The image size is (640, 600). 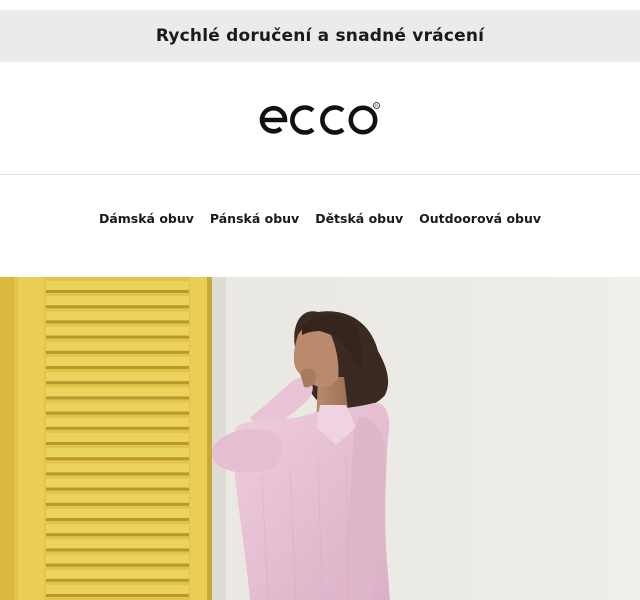 What do you see at coordinates (359, 218) in the screenshot?
I see `nav-item-kids-shoes: Dětská obuv` at bounding box center [359, 218].